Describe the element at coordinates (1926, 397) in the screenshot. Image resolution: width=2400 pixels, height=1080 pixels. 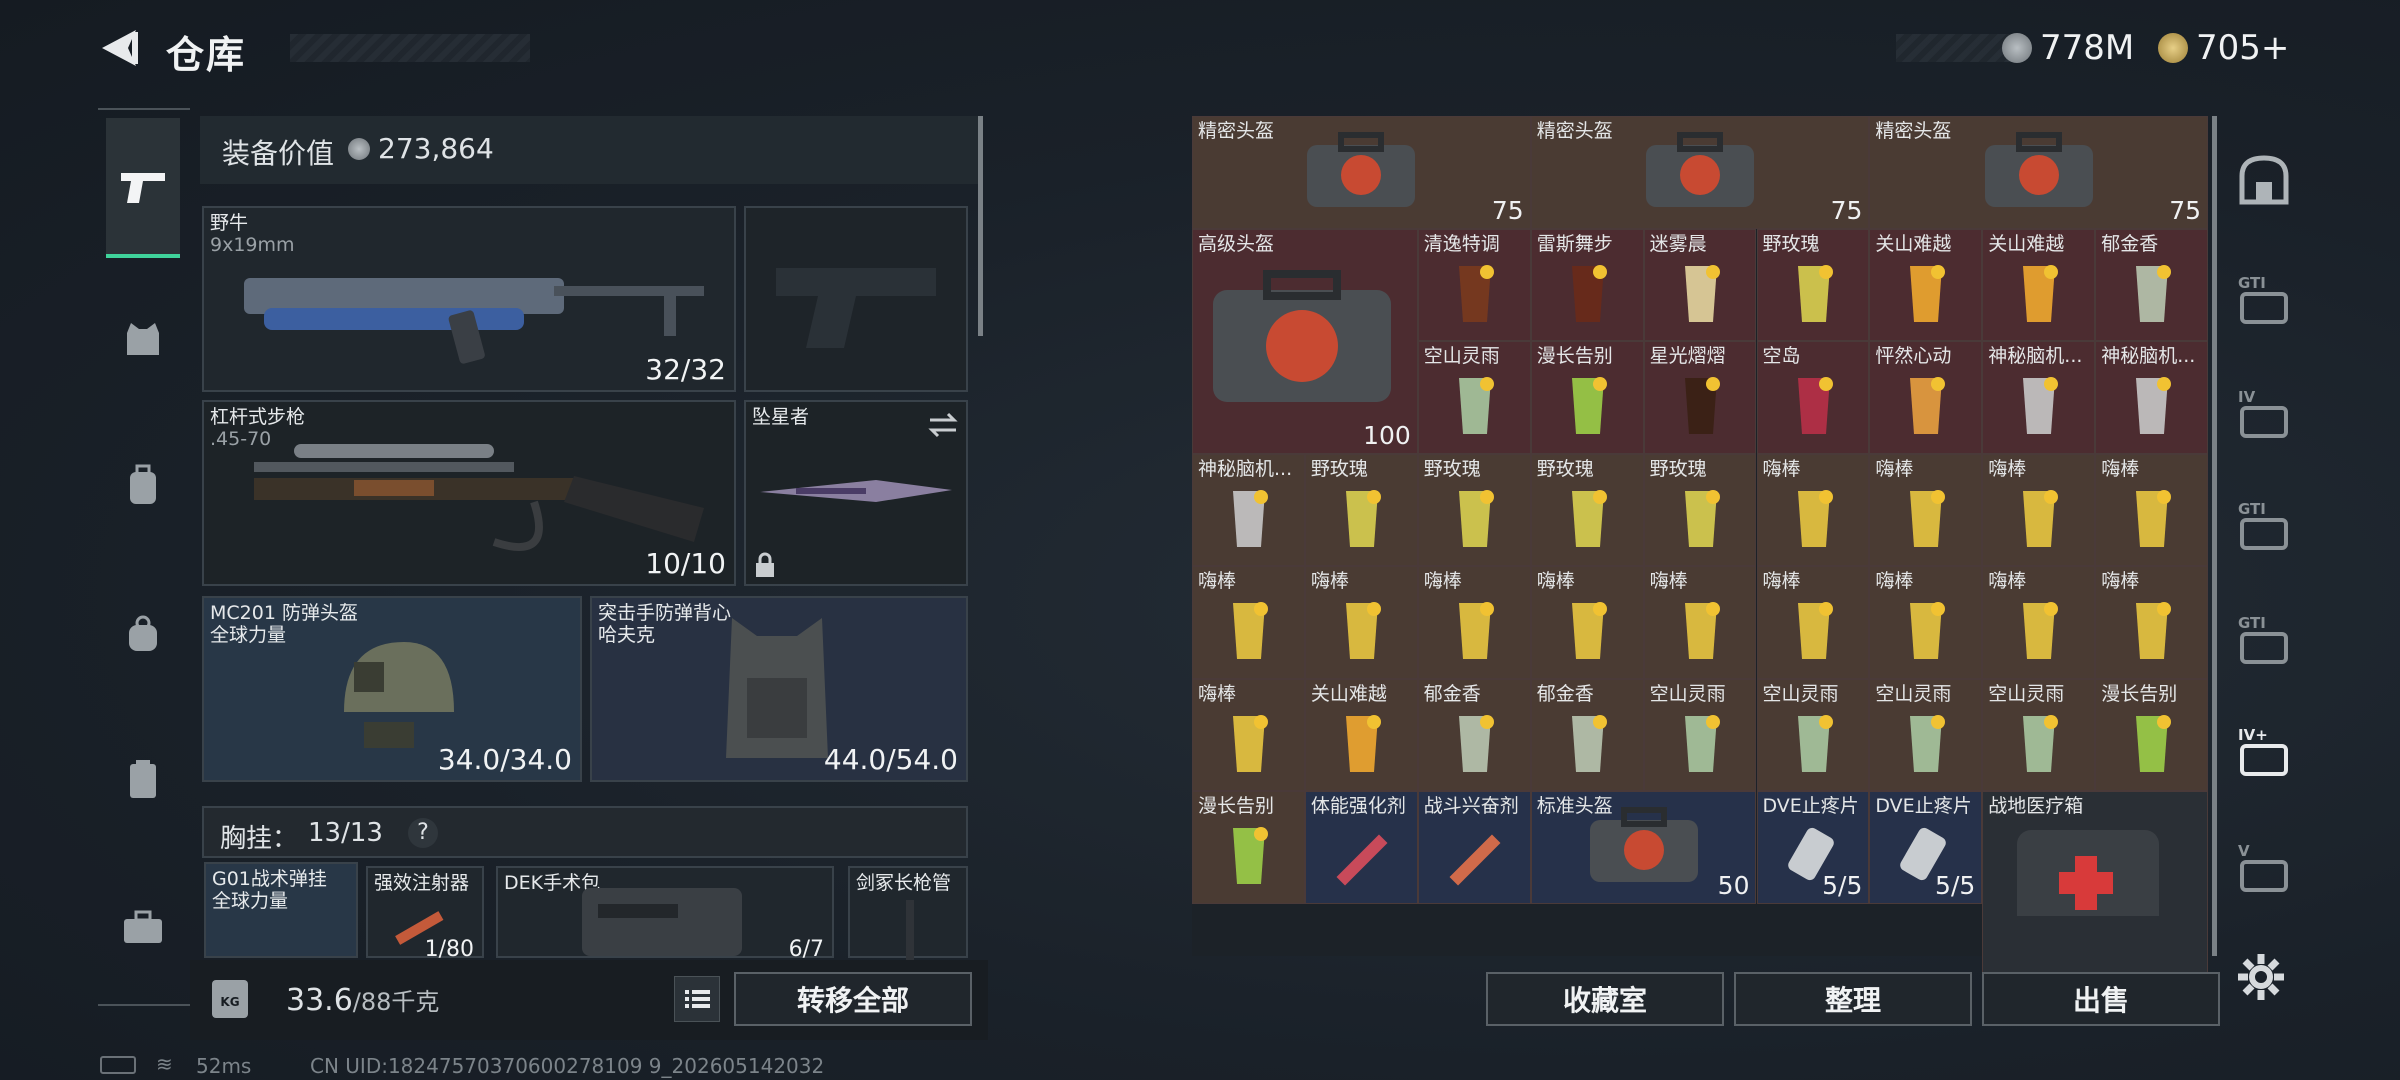
I see `grid-item: 怦然心动` at that location.